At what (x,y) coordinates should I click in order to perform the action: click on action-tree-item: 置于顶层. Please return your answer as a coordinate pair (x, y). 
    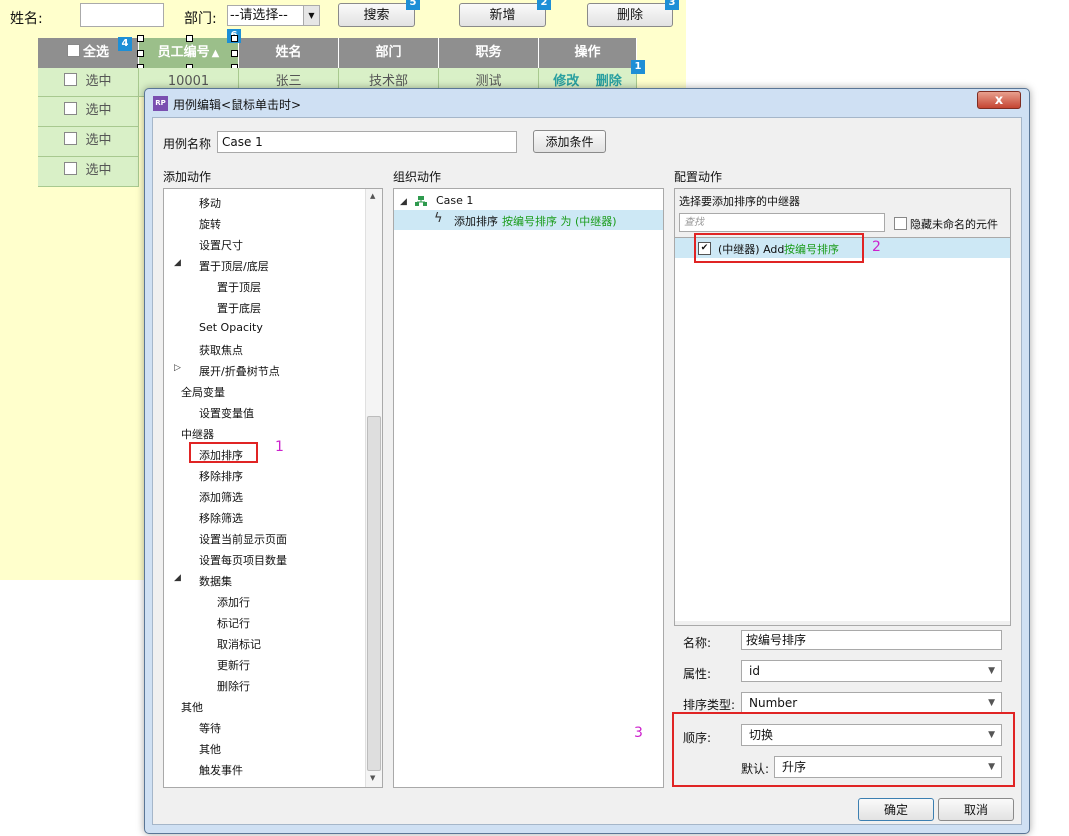
    Looking at the image, I should click on (264, 287).